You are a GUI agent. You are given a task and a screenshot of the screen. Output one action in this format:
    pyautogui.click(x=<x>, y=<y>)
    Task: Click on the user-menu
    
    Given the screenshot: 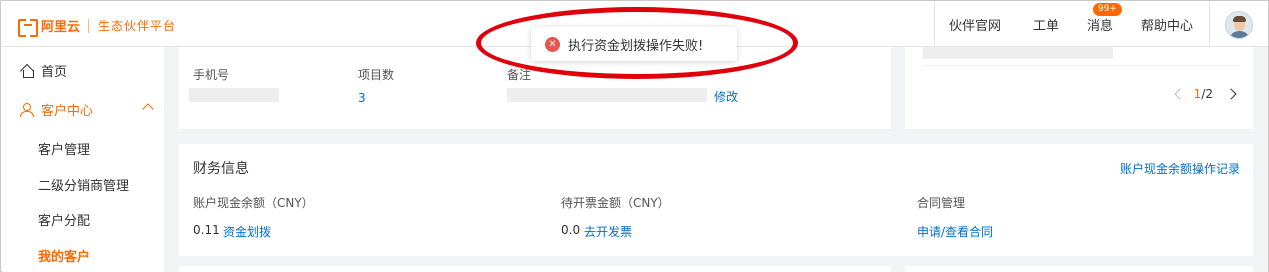 What is the action you would take?
    pyautogui.click(x=1239, y=24)
    